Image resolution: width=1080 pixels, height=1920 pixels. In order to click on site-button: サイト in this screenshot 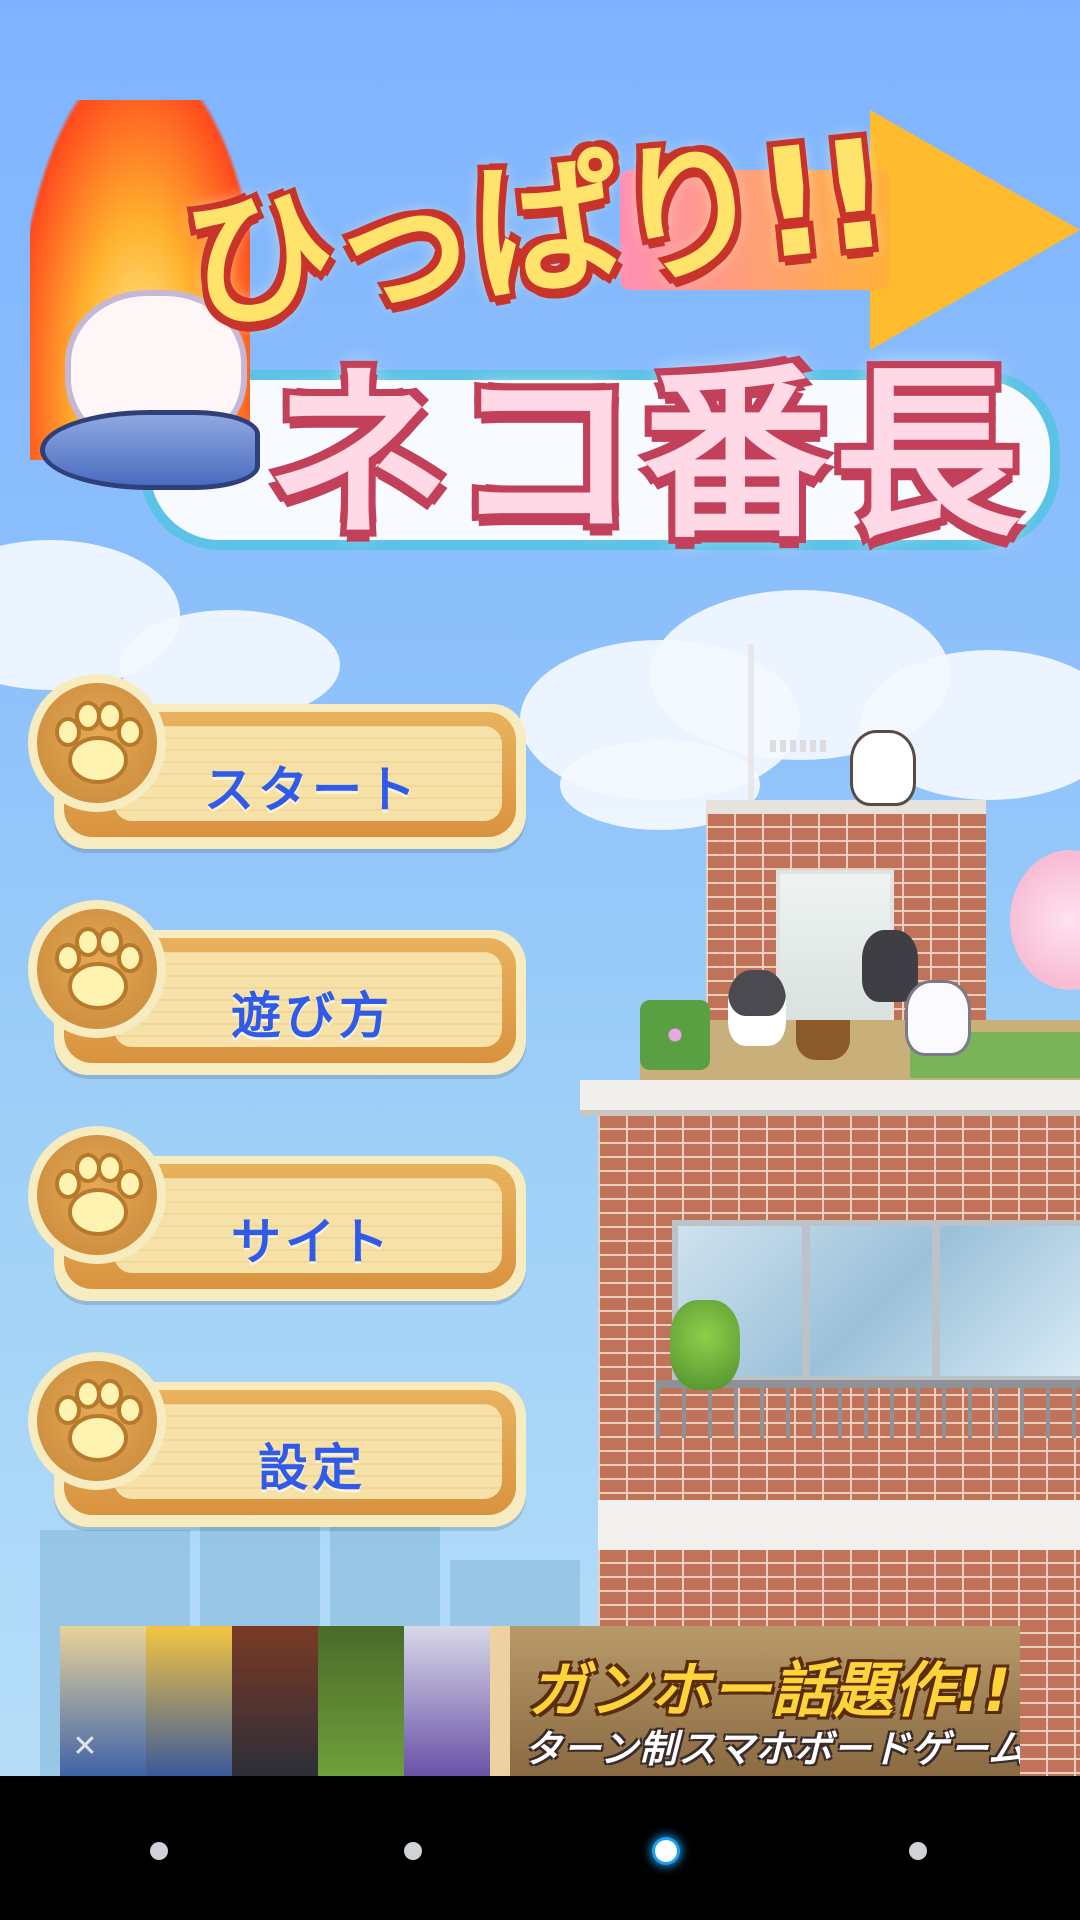, I will do `click(277, 1213)`.